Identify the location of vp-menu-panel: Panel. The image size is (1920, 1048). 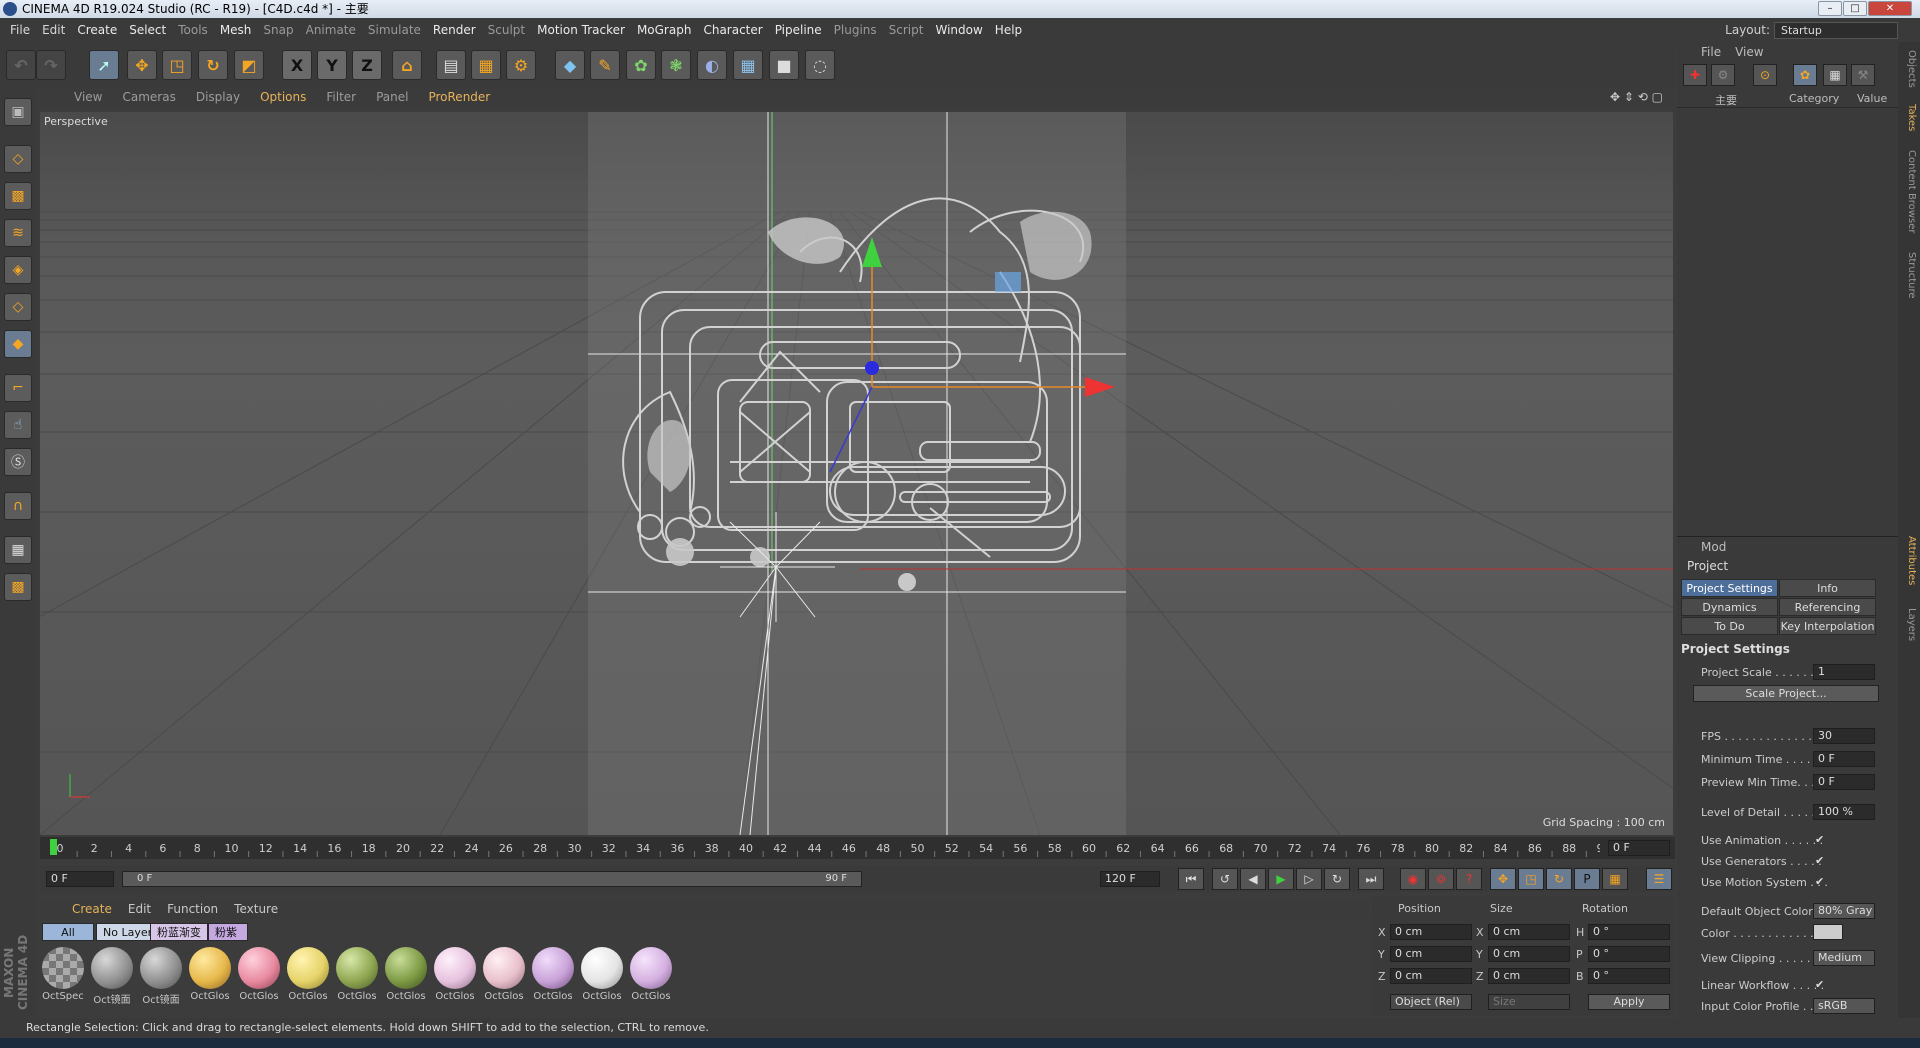
(392, 97).